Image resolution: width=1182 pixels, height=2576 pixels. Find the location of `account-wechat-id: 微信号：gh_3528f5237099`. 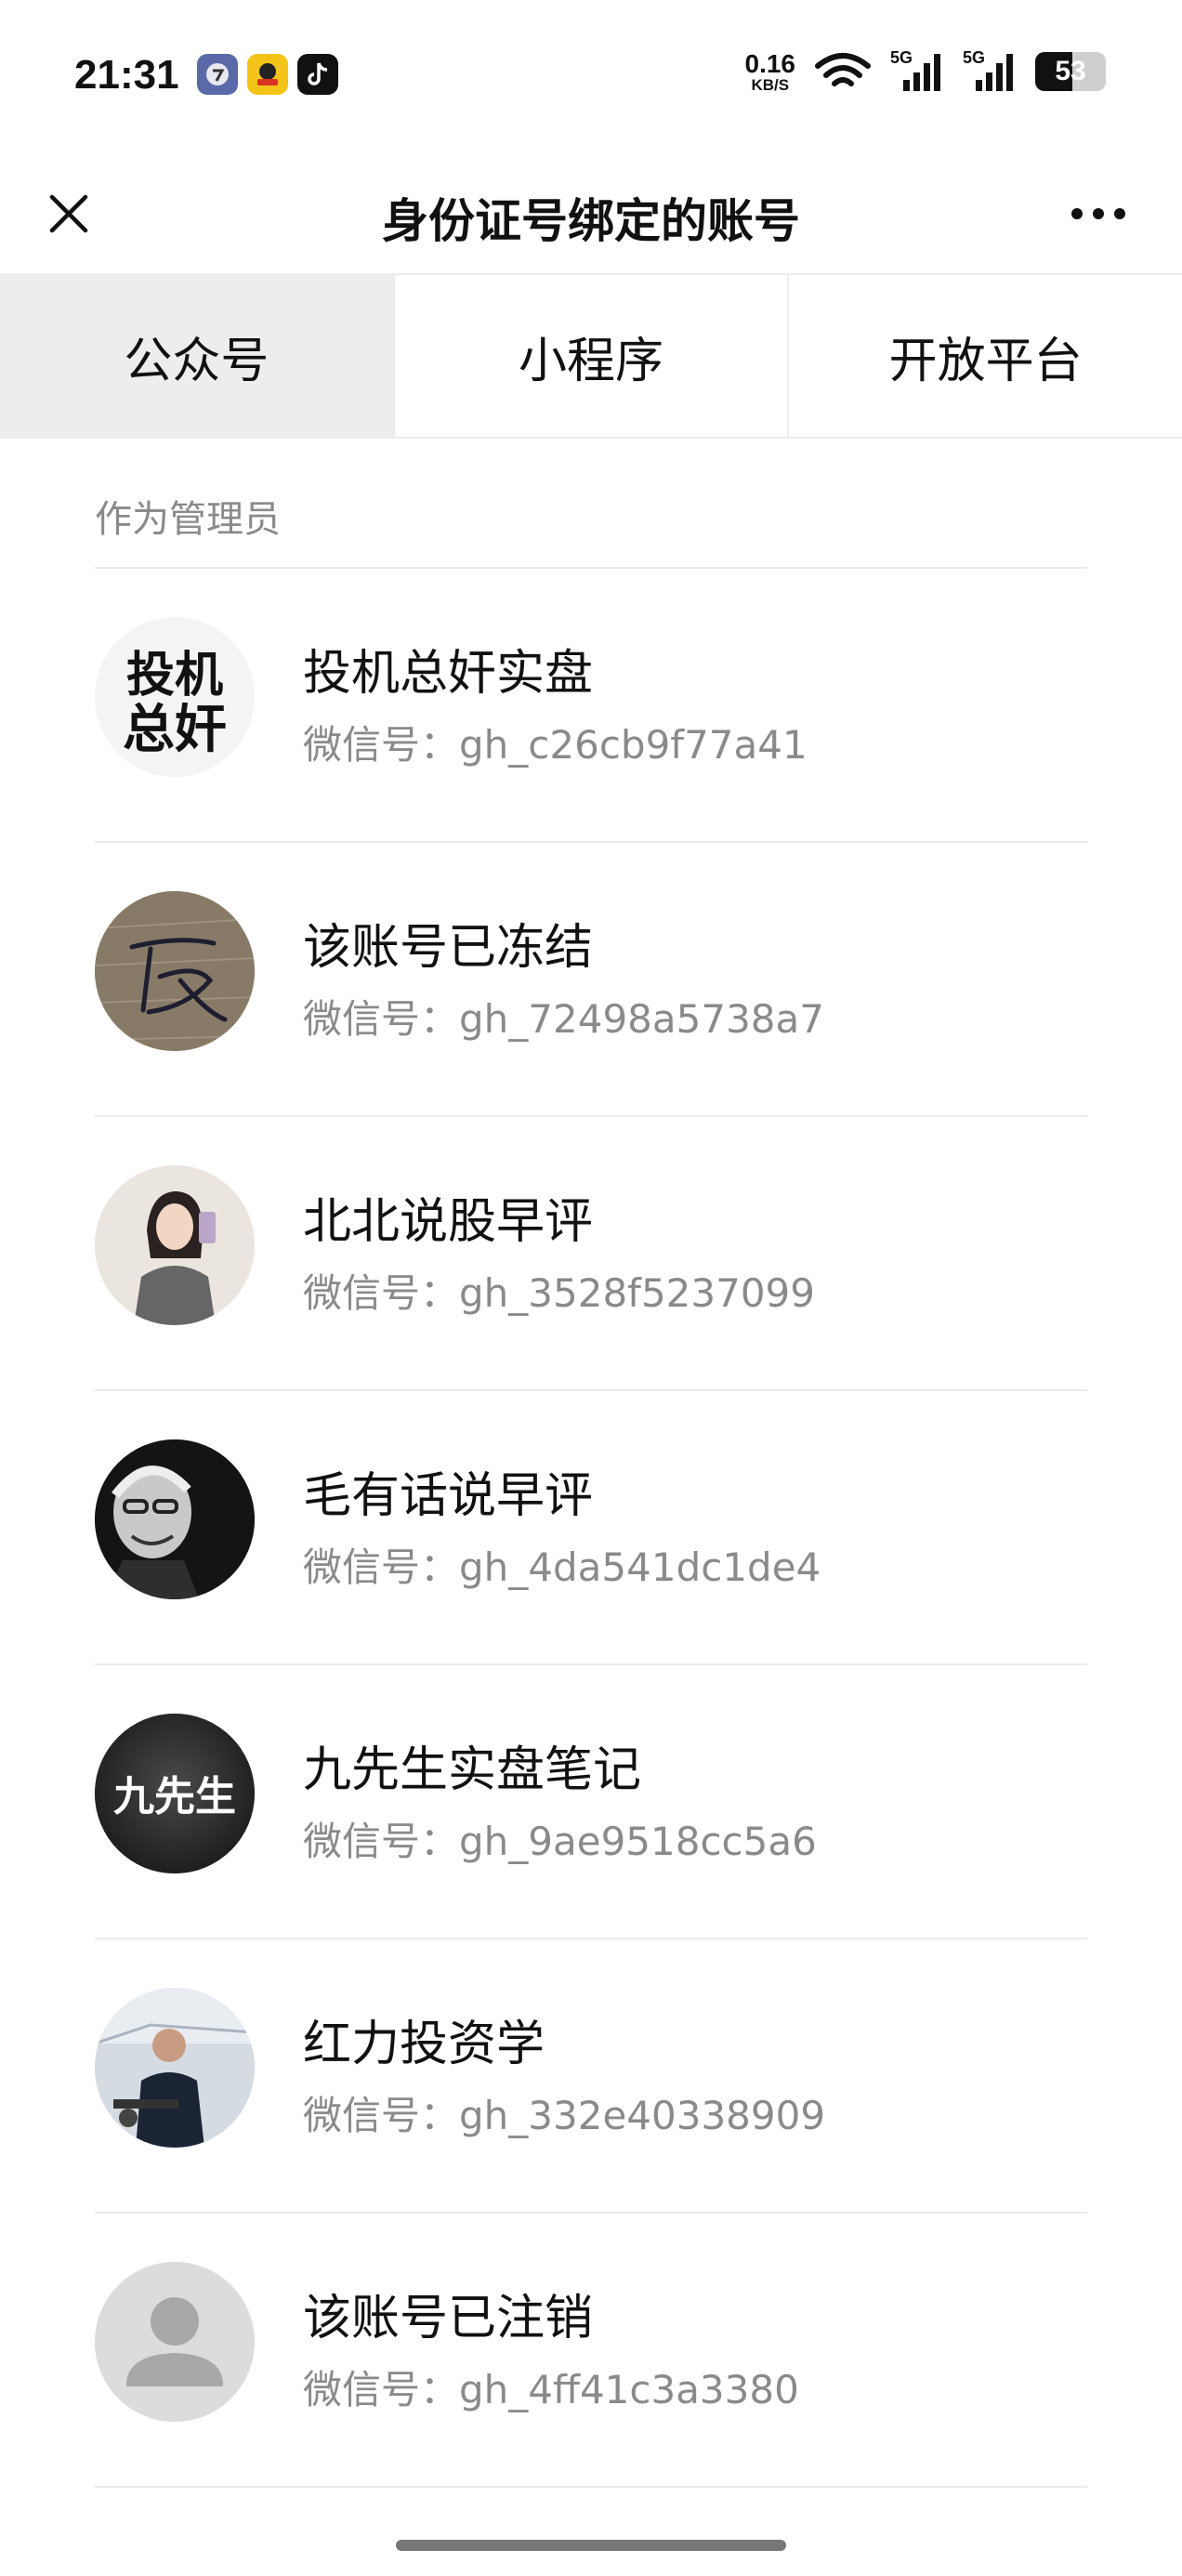

account-wechat-id: 微信号：gh_3528f5237099 is located at coordinates (559, 1293).